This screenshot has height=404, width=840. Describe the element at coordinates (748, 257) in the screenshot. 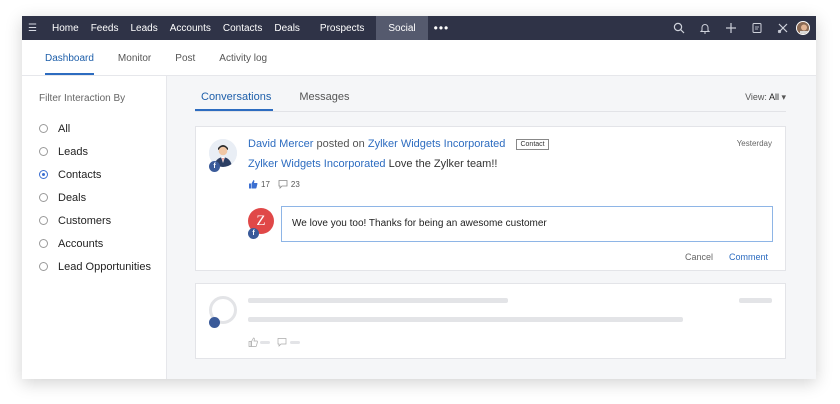

I see `comment-button: Comment` at that location.